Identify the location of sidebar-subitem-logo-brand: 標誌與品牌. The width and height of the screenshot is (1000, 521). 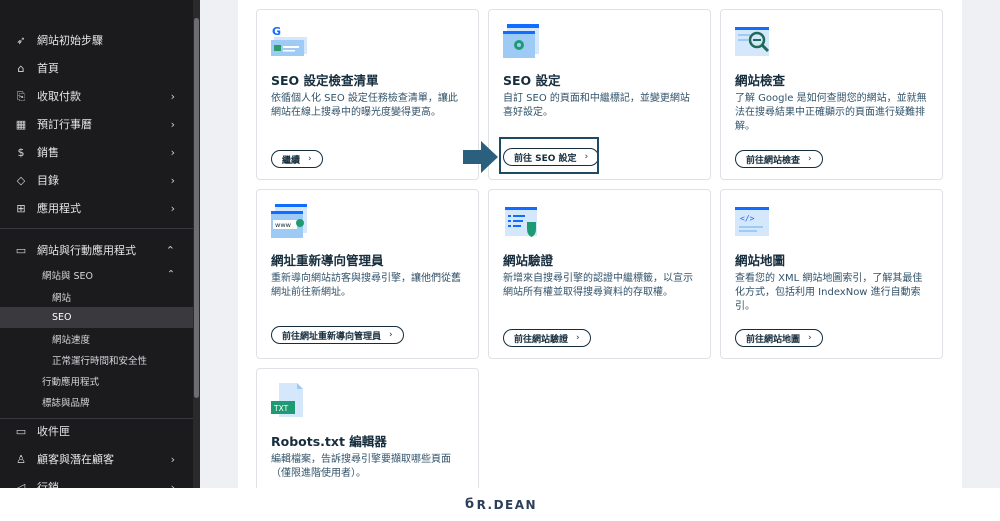
(96, 401).